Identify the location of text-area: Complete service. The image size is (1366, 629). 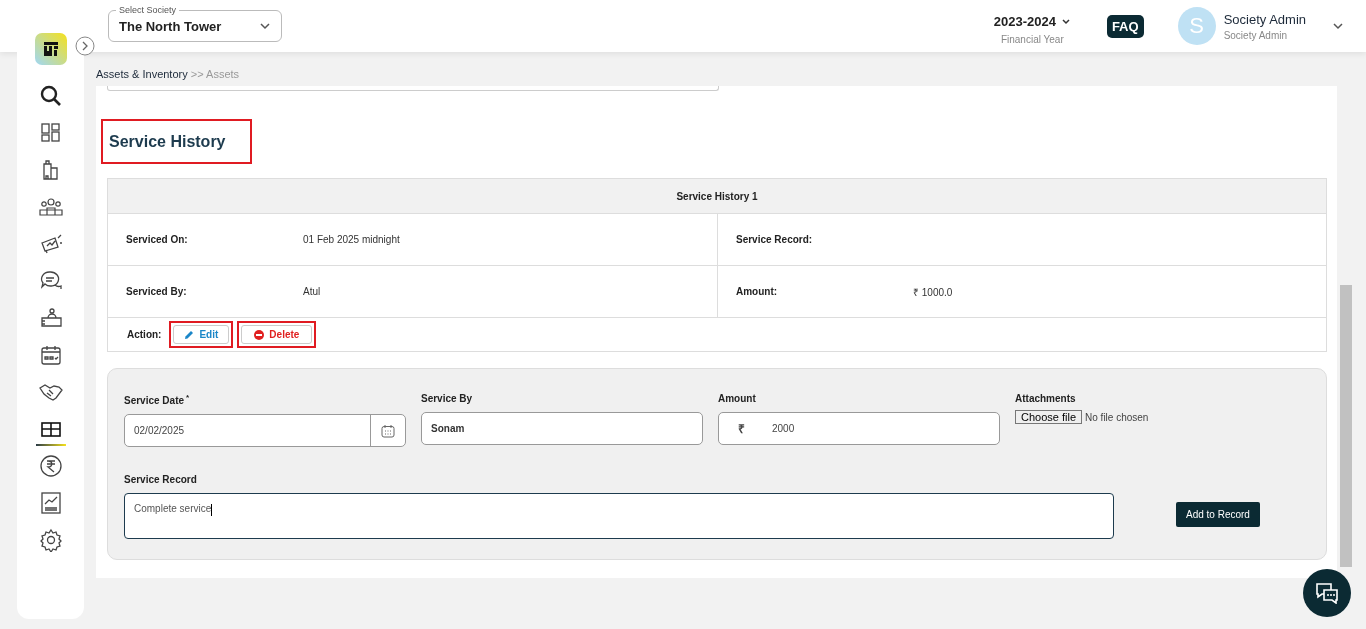
(619, 516).